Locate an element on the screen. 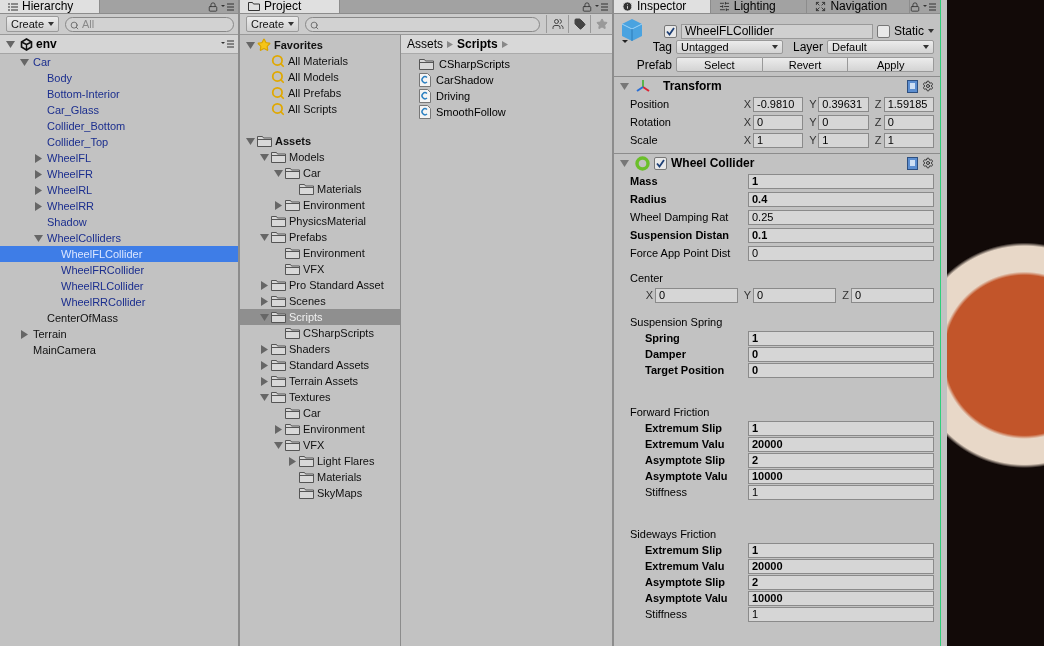 The image size is (1044, 646). project-item: CSharpScripts is located at coordinates (320, 333).